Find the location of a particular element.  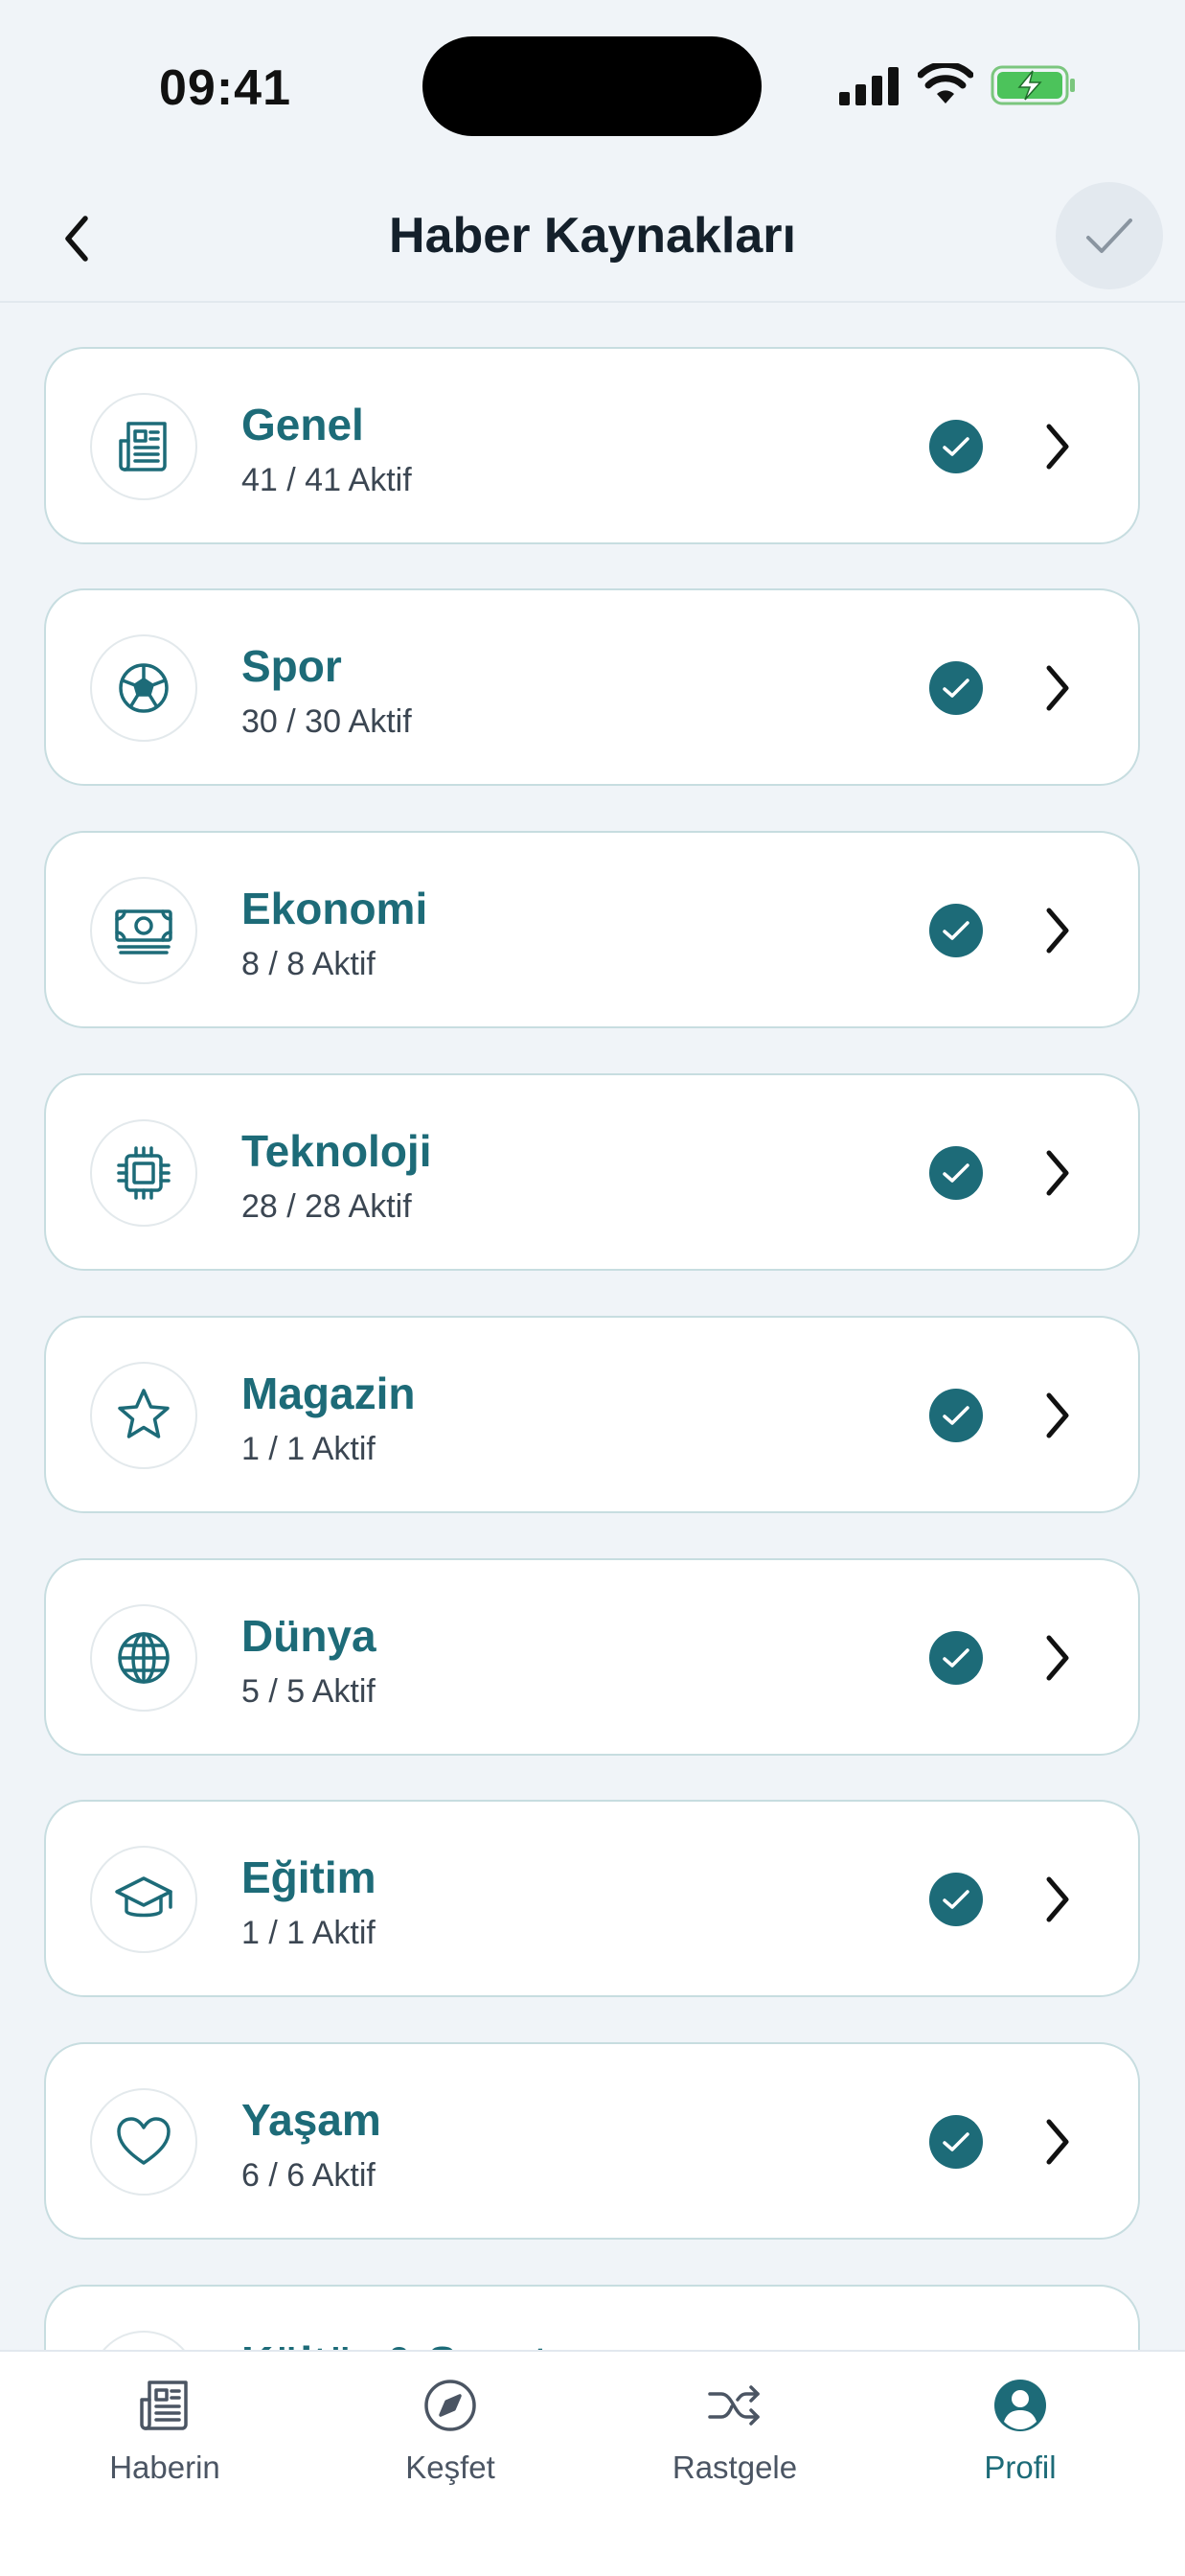

category-card-yasam: Yaşam 6 / 6 Aktif is located at coordinates (592, 2141).